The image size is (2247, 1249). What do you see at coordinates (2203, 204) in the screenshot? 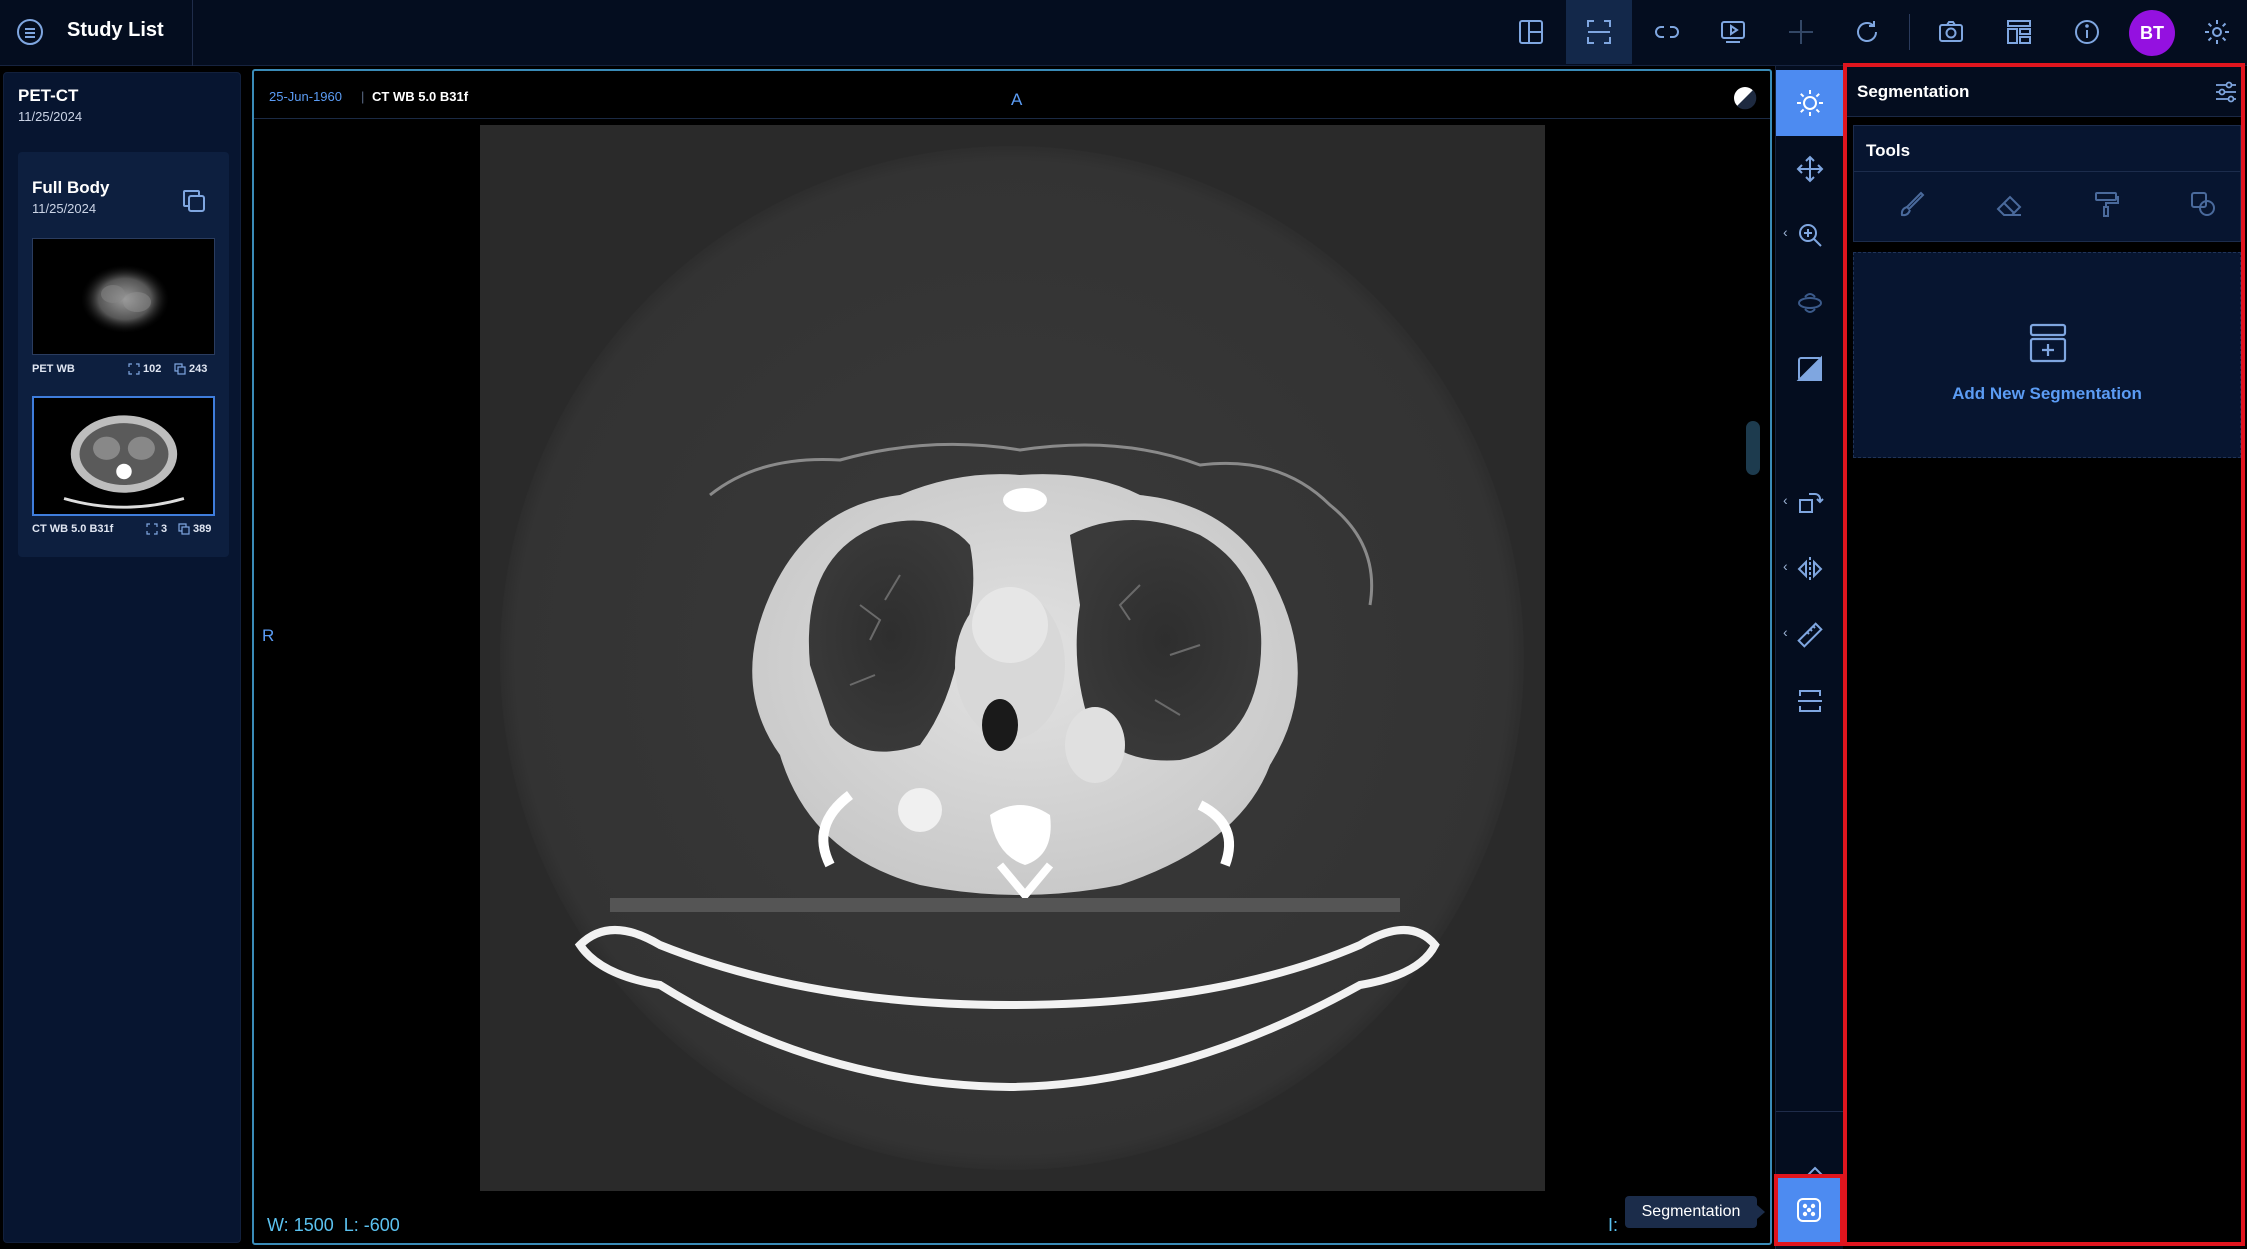
I see `shapes-icon` at bounding box center [2203, 204].